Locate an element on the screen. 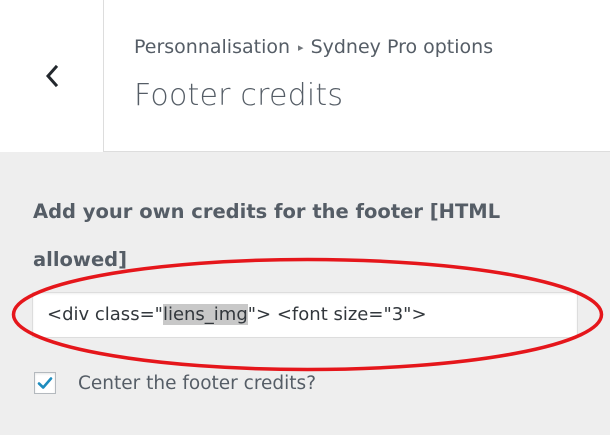 The image size is (610, 435). center-credits-label: Center the footer credits? is located at coordinates (197, 383).